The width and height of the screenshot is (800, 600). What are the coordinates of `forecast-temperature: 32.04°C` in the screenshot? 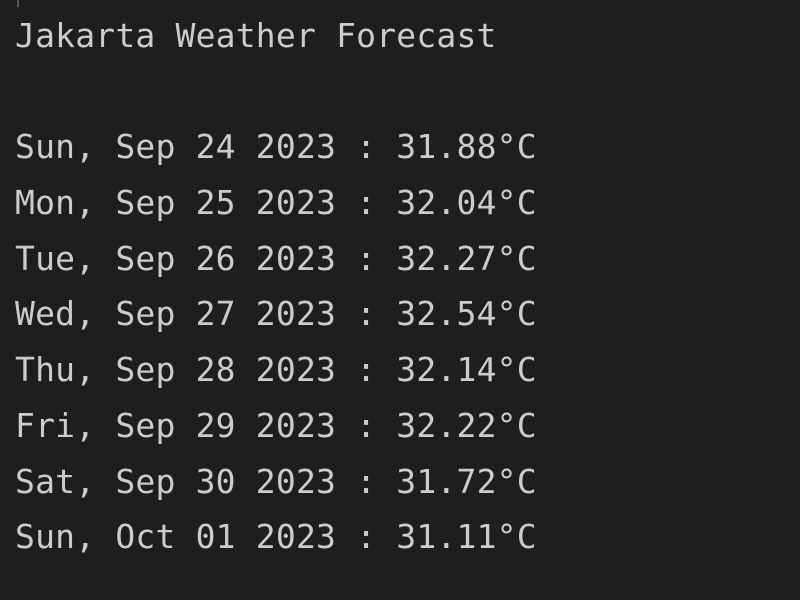 It's located at (466, 202).